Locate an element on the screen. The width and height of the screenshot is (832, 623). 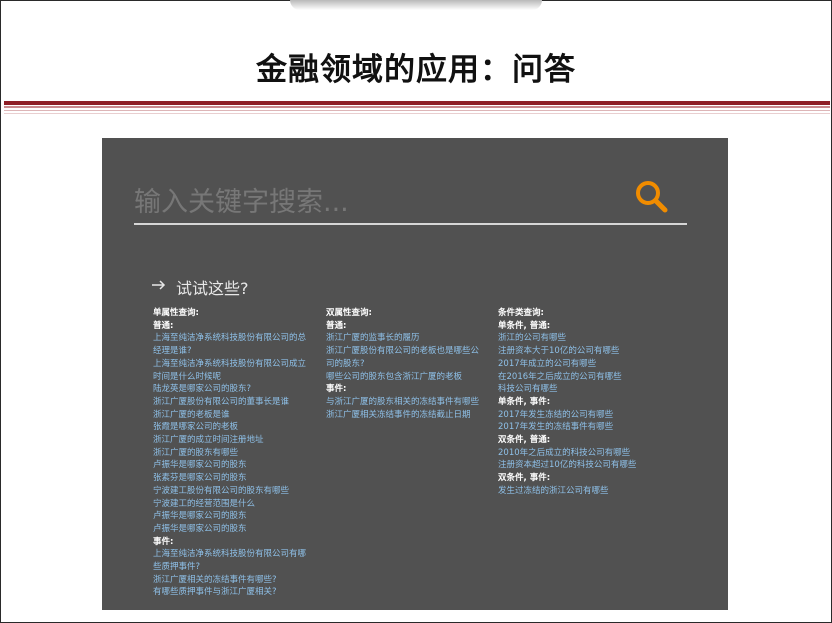
example-query-link: 经理是谁? is located at coordinates (229, 351).